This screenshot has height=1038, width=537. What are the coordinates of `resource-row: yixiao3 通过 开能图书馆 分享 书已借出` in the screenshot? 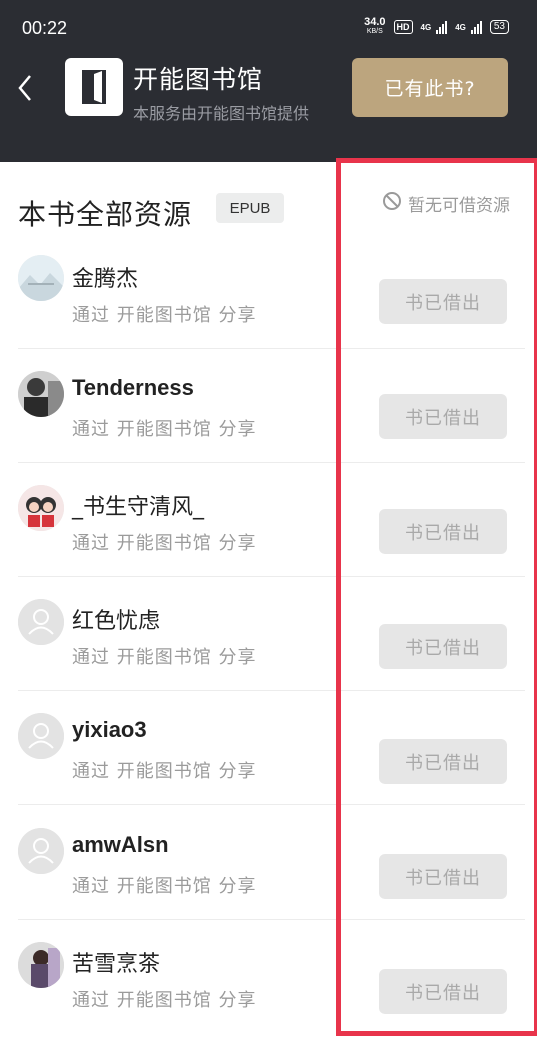 It's located at (268, 748).